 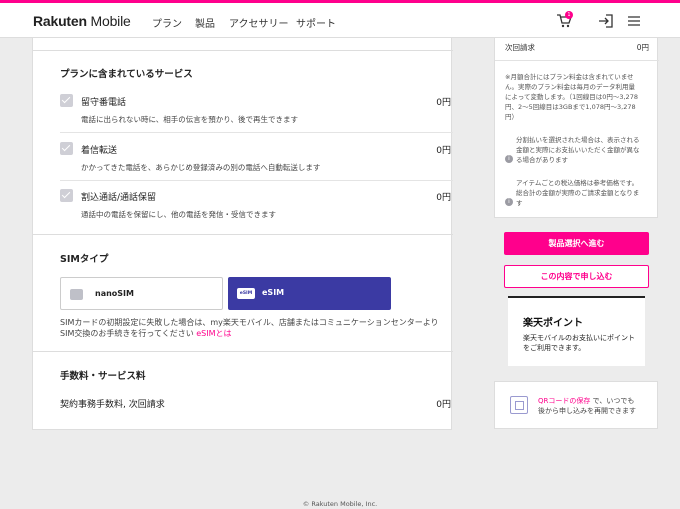 I want to click on rakuten-points-description: 楽天モバイルのお支払いにポイント をご利用できます。, so click(x=579, y=343).